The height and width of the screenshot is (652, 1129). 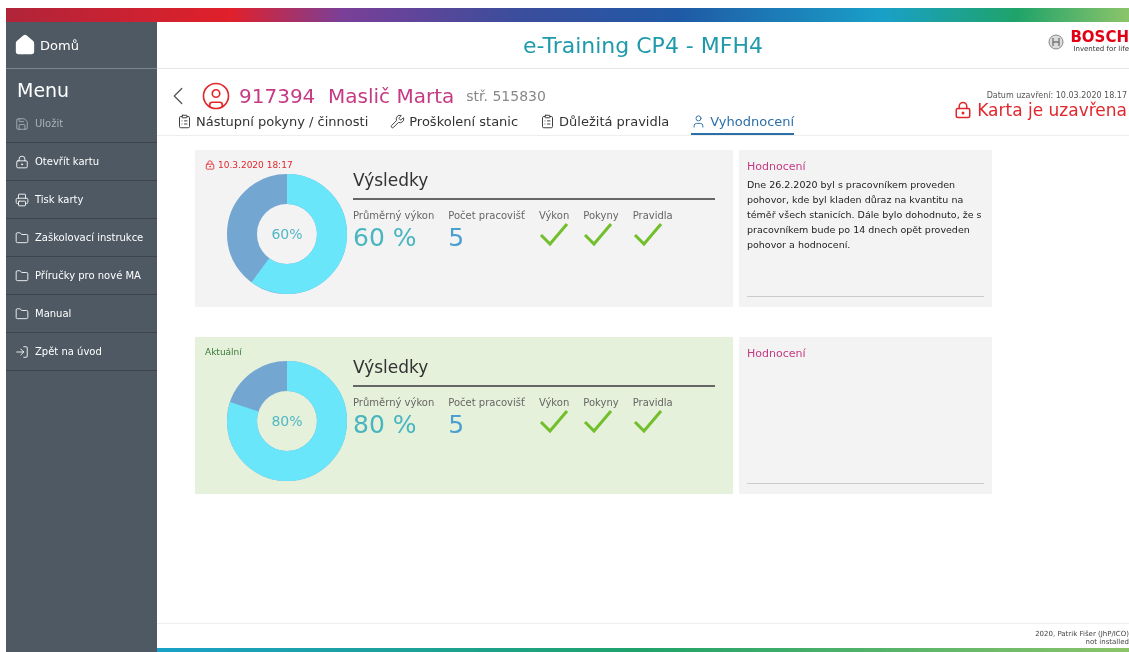 I want to click on home-link: Domů, so click(x=81, y=45).